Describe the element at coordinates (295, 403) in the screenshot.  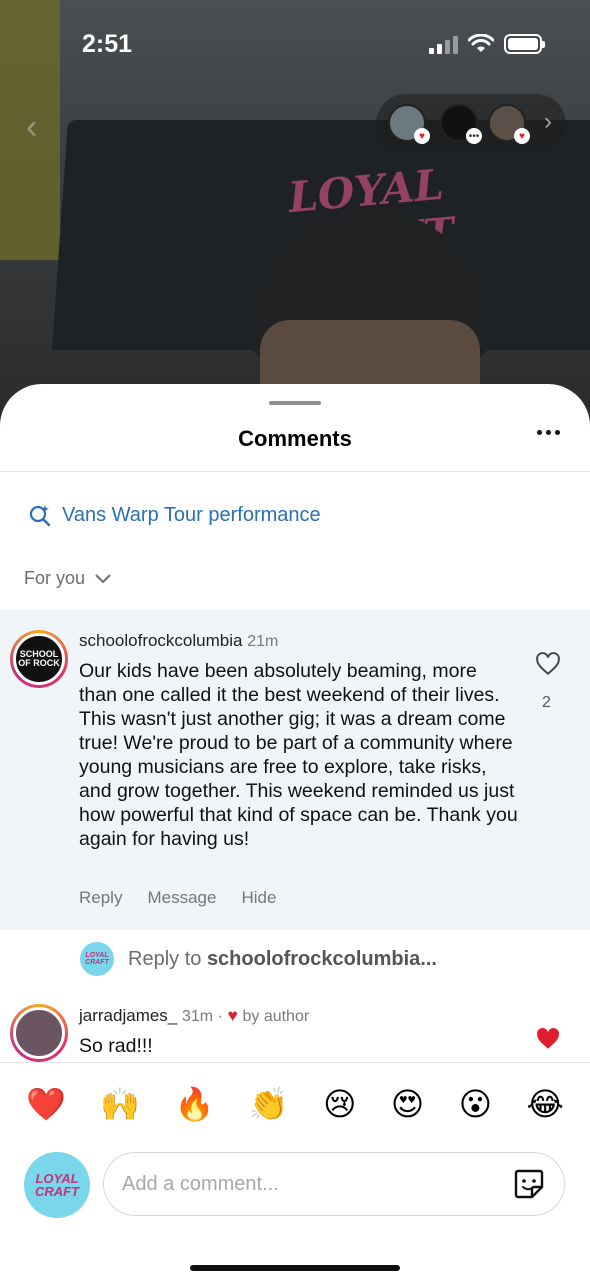
I see `sheet-handle` at that location.